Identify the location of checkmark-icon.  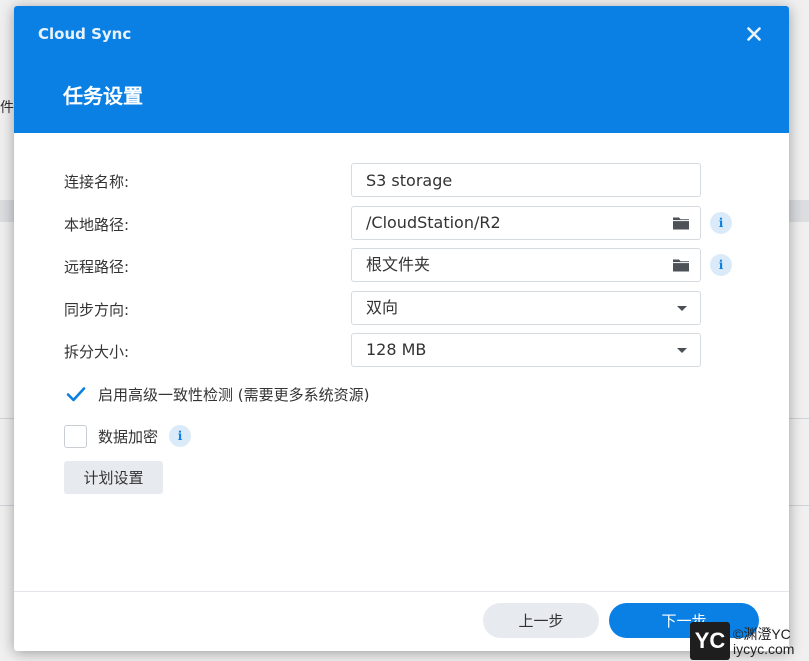
(75, 394).